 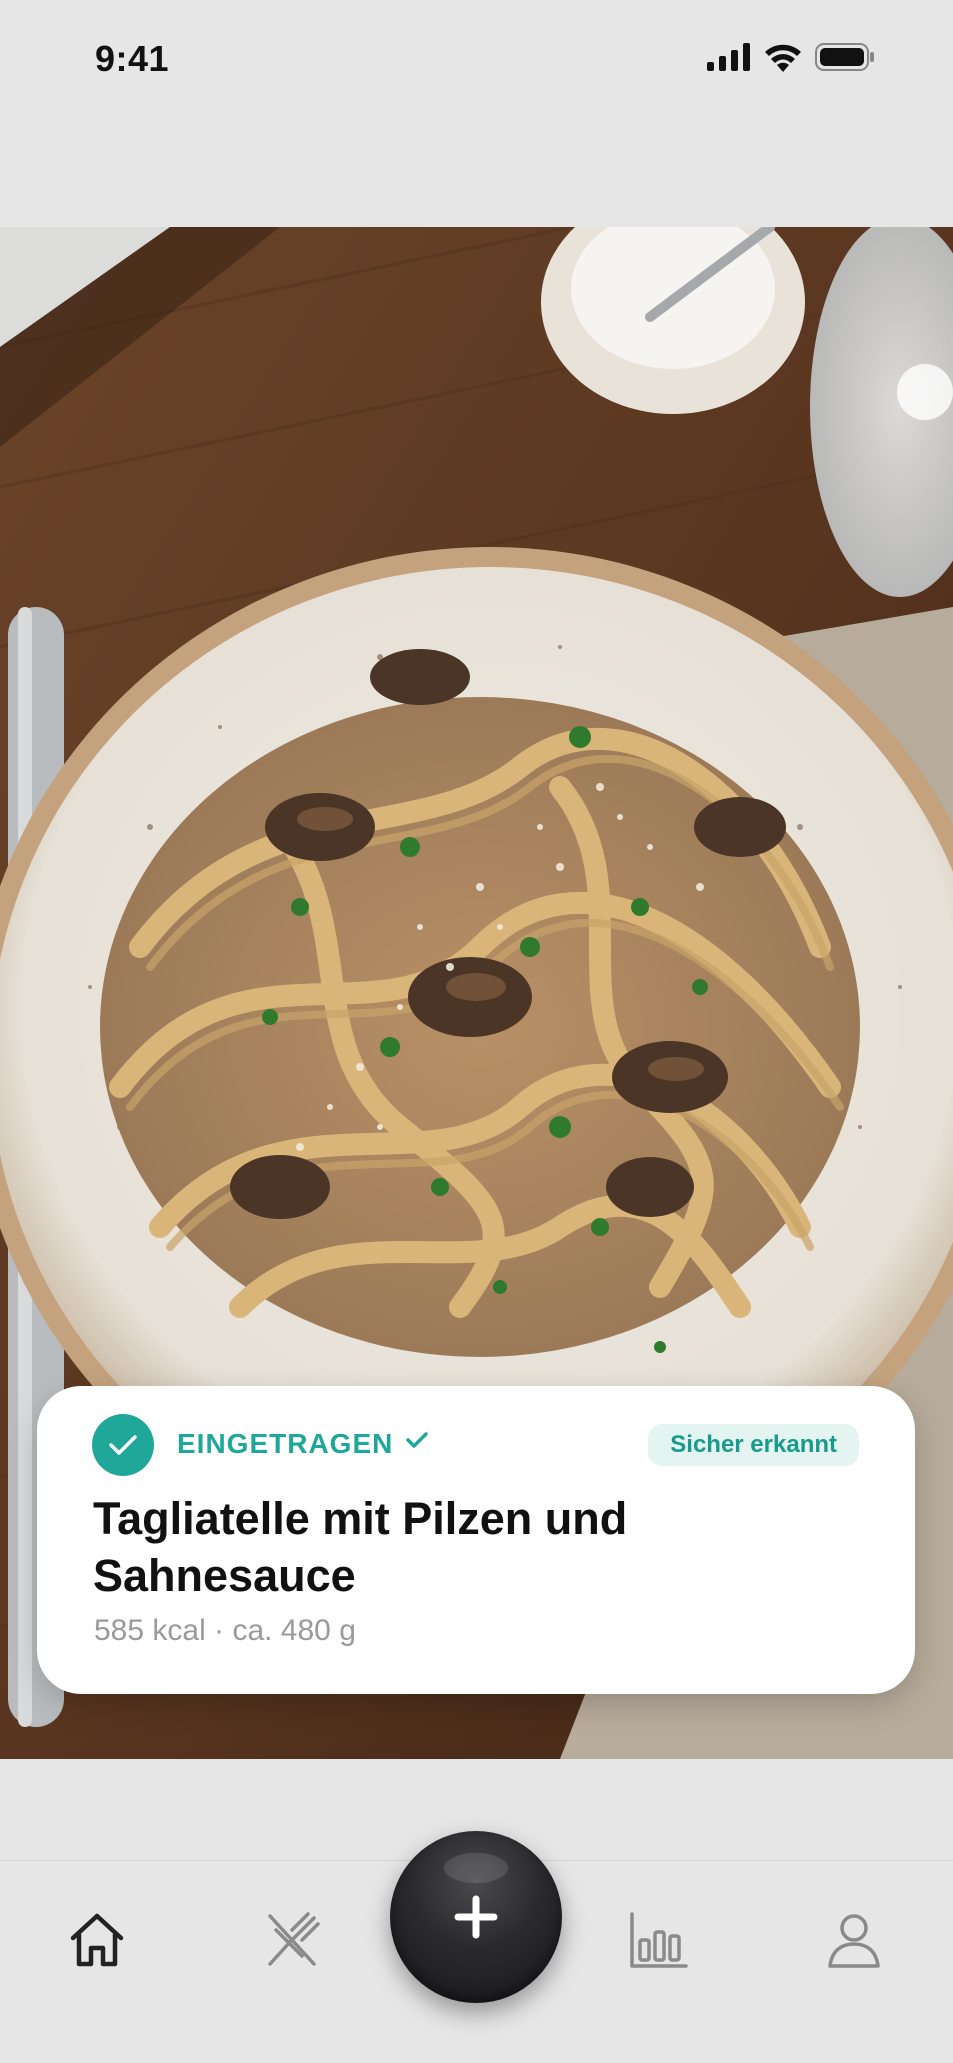 What do you see at coordinates (360, 1547) in the screenshot?
I see `food-name: Tagliatelle mit Pilzen und Sahnesauce` at bounding box center [360, 1547].